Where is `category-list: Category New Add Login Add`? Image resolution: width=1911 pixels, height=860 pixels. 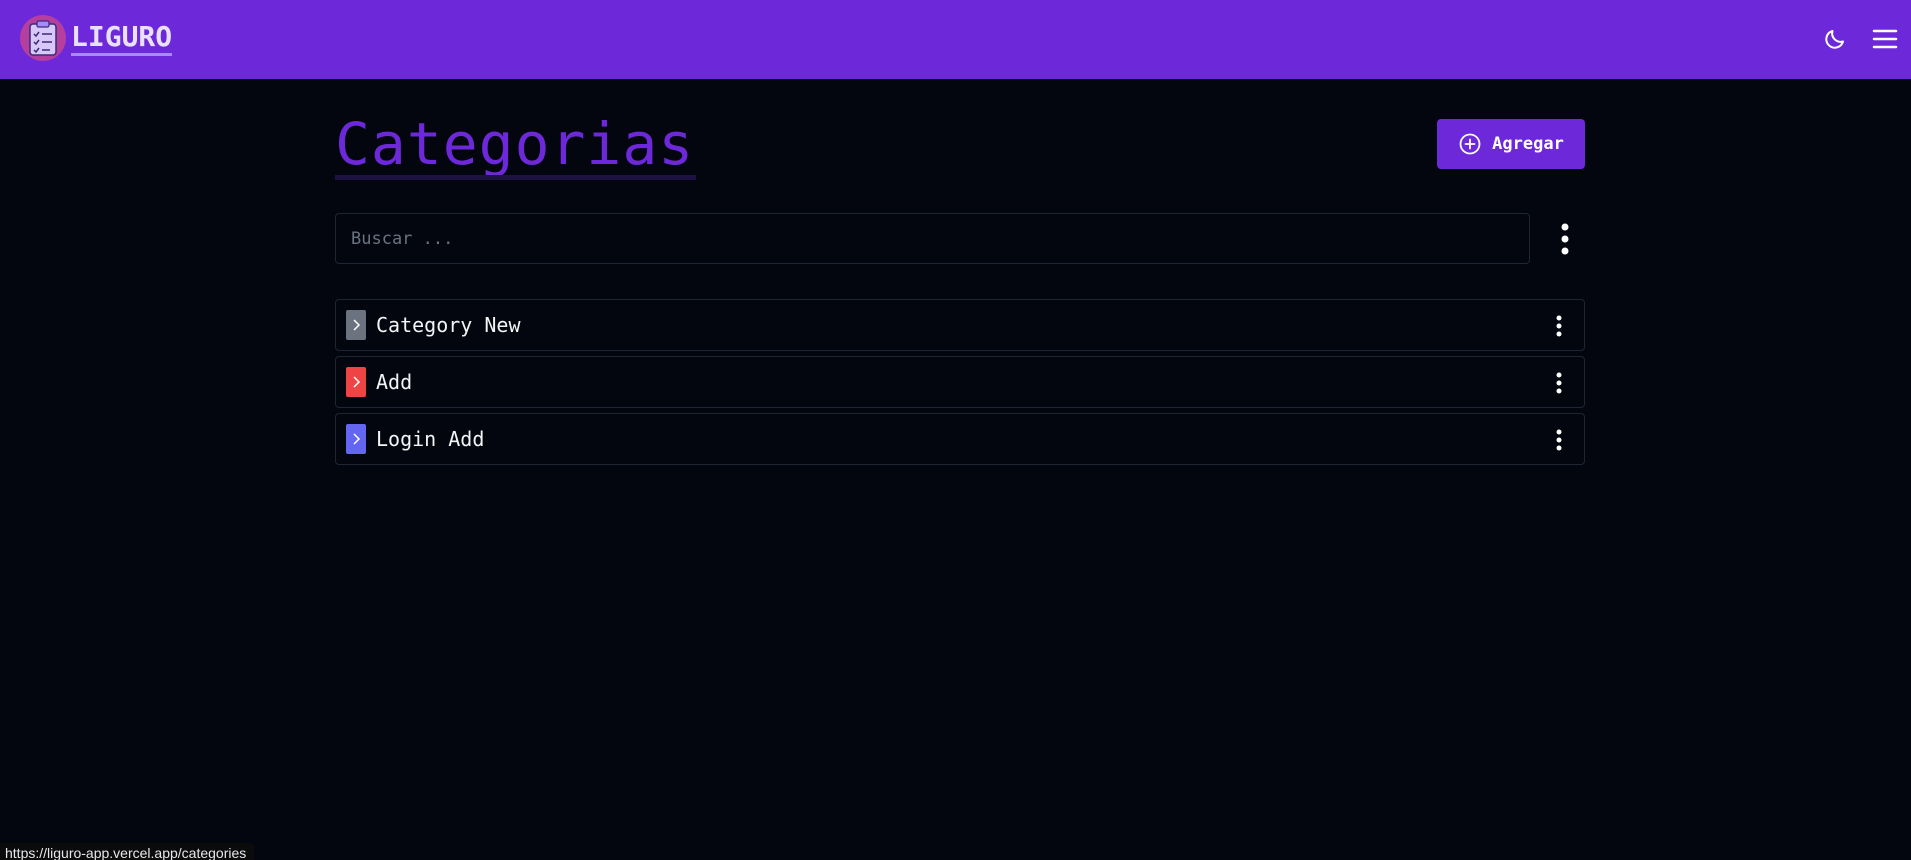
category-list: Category New Add Login Add is located at coordinates (960, 384).